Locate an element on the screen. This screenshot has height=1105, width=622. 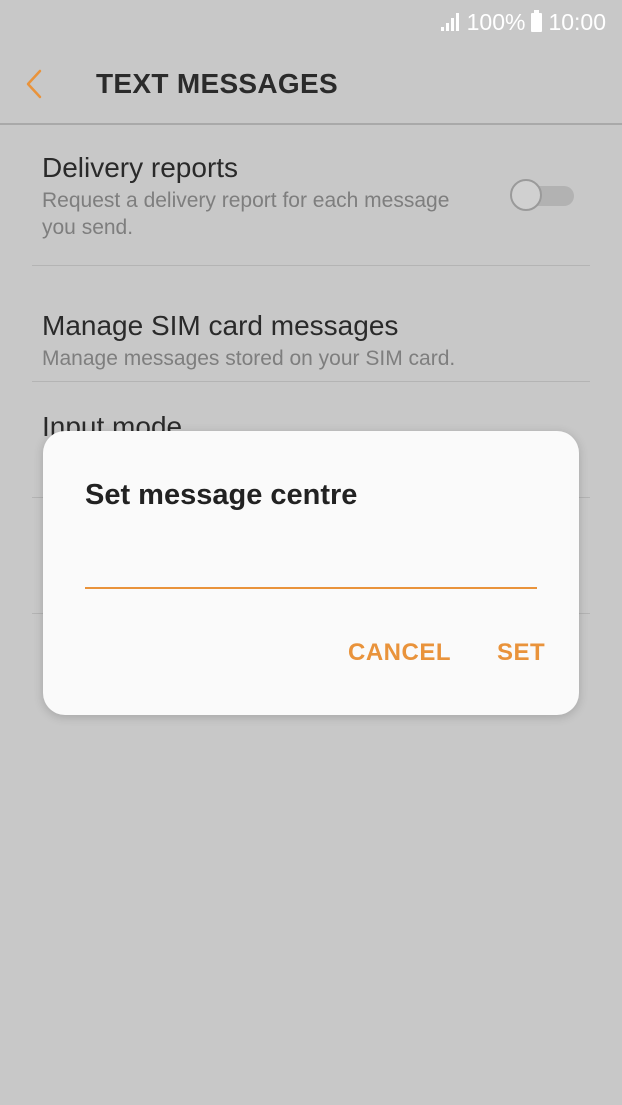
app-bar: TEXT MESSAGES is located at coordinates (311, 84).